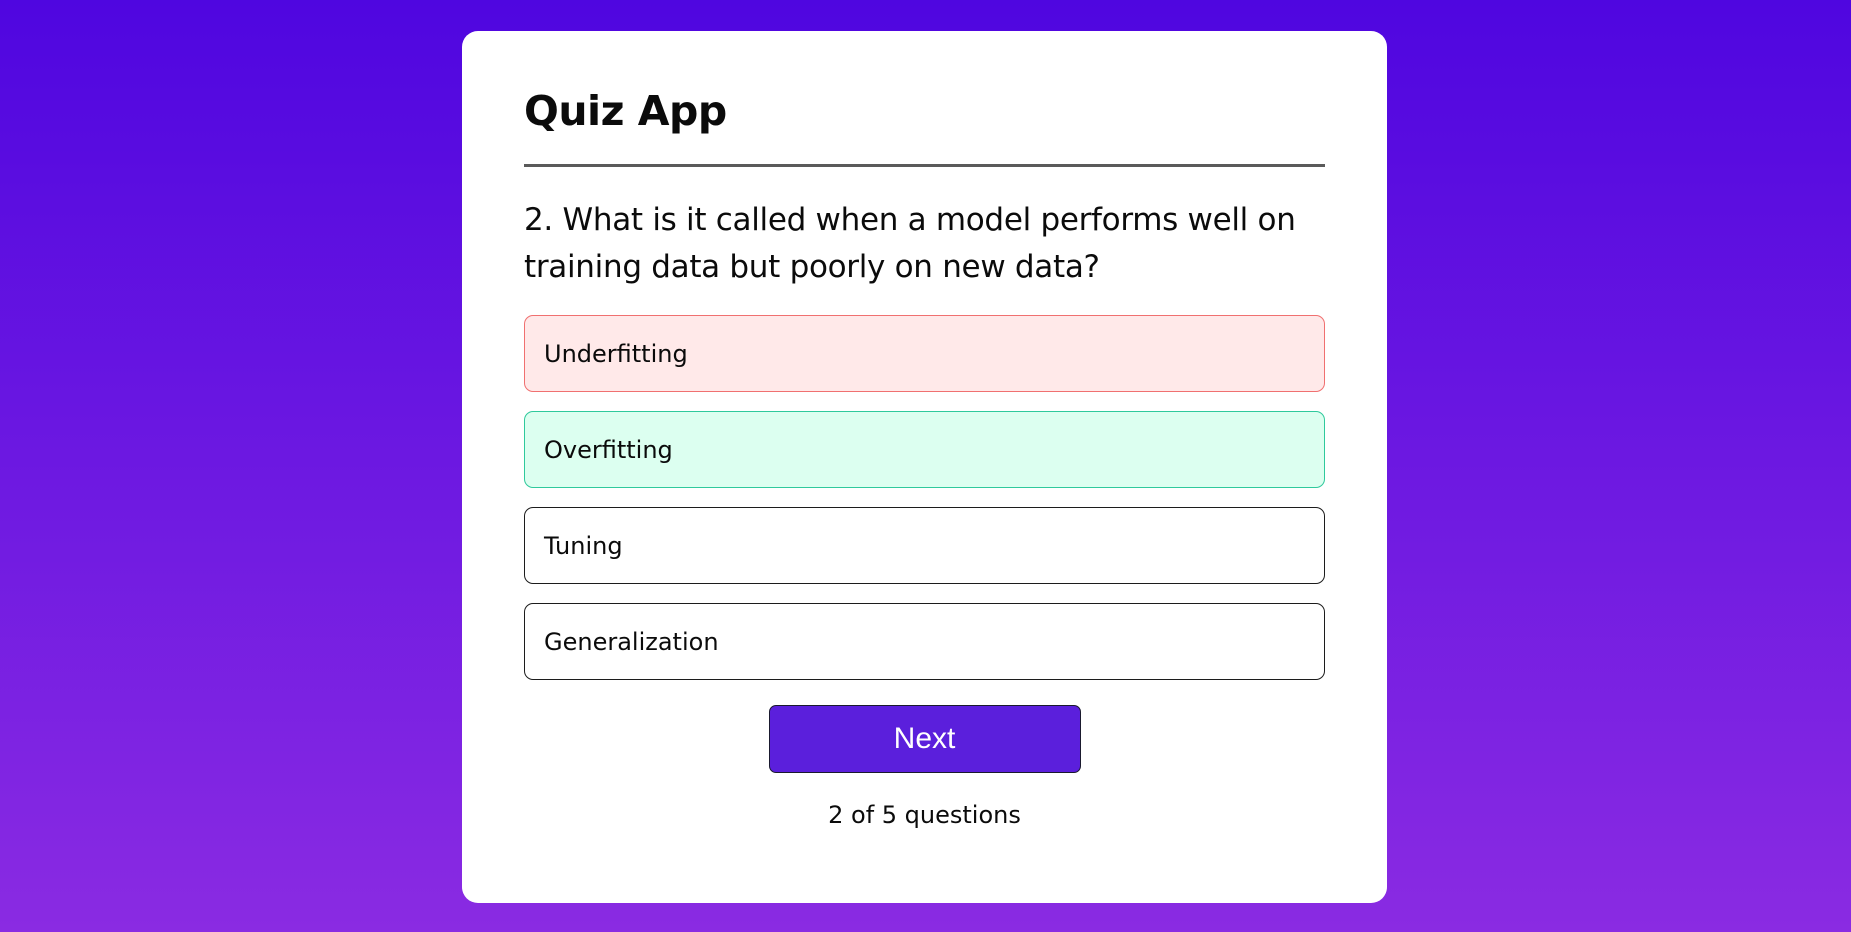 This screenshot has height=932, width=1851. Describe the element at coordinates (625, 111) in the screenshot. I see `app-title: Quiz App` at that location.